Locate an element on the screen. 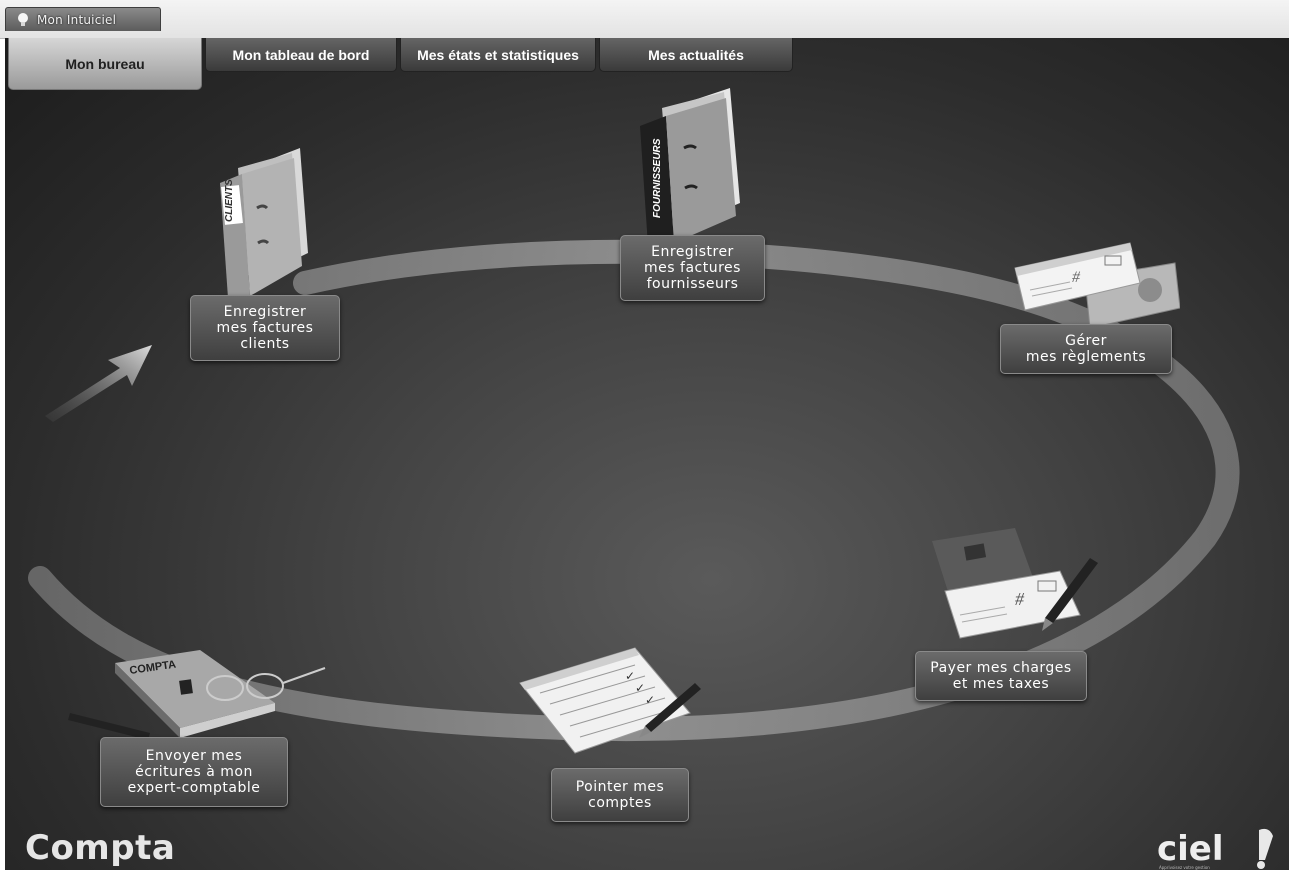 The width and height of the screenshot is (1289, 870). tab-mes-actualites: Mes actualités is located at coordinates (696, 55).